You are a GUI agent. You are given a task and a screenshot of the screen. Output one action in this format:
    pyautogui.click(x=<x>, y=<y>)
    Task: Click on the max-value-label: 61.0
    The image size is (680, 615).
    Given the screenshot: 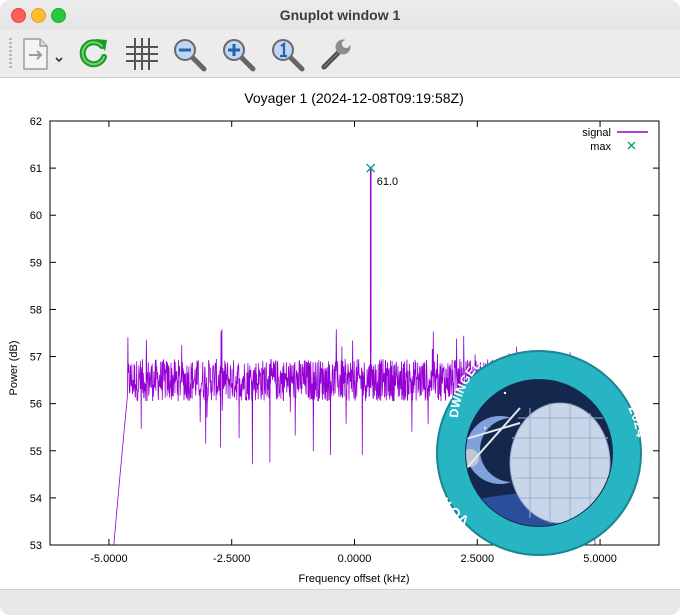 What is the action you would take?
    pyautogui.click(x=387, y=182)
    